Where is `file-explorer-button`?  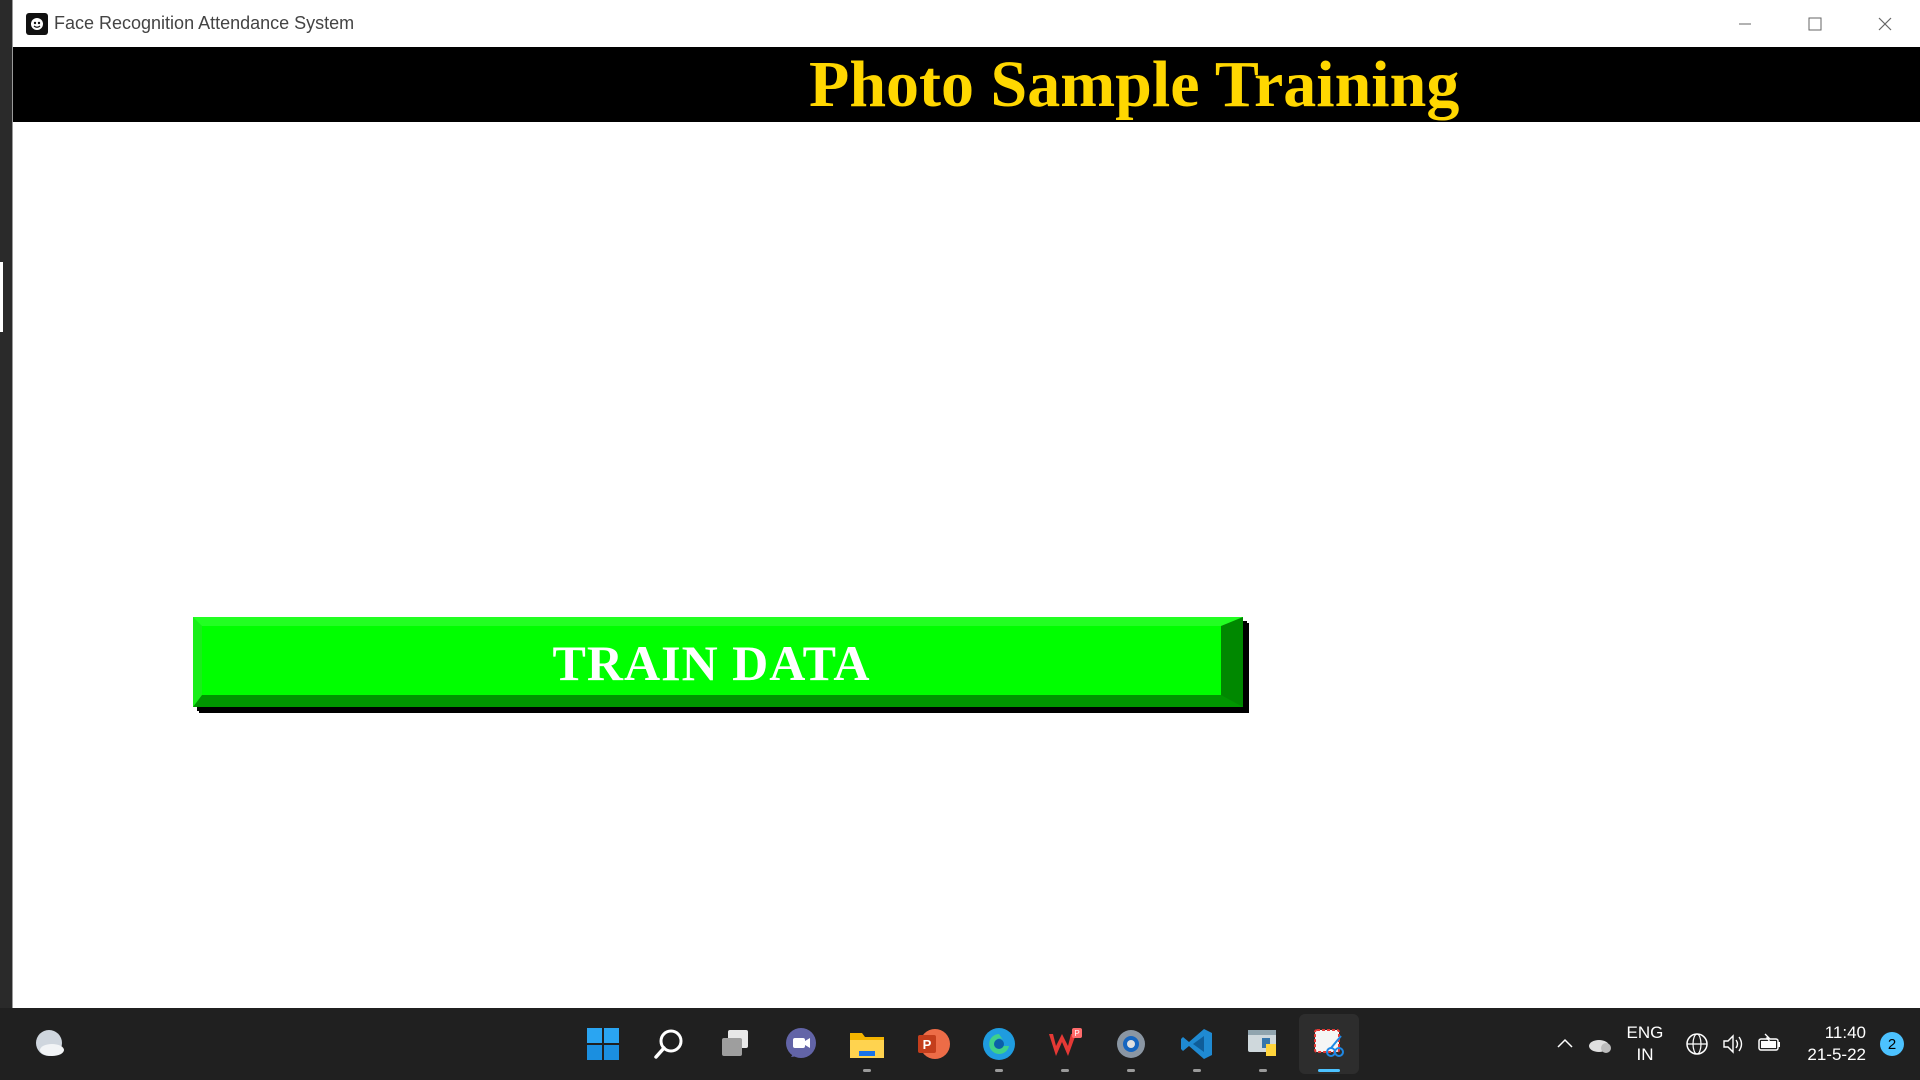
file-explorer-button is located at coordinates (867, 1044).